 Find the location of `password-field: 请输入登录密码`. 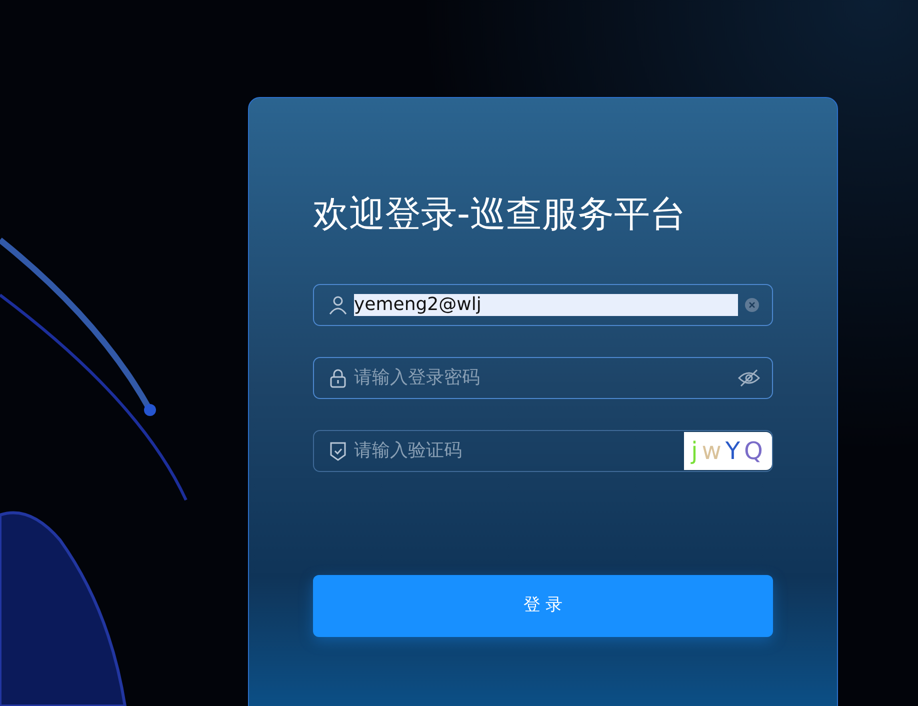

password-field: 请输入登录密码 is located at coordinates (543, 378).